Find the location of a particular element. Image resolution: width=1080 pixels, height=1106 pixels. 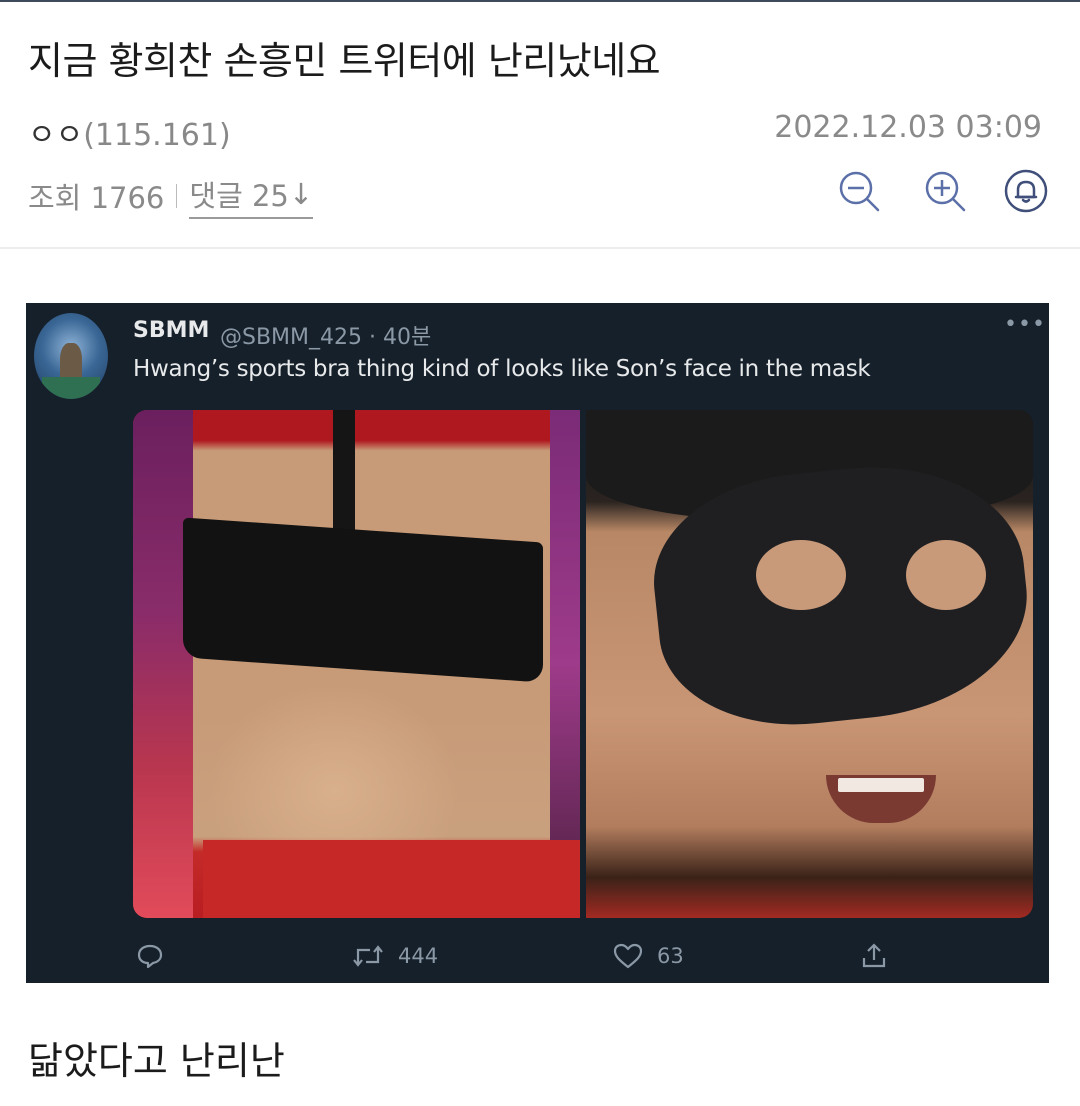

view-count: 조회 1766 is located at coordinates (96, 198).